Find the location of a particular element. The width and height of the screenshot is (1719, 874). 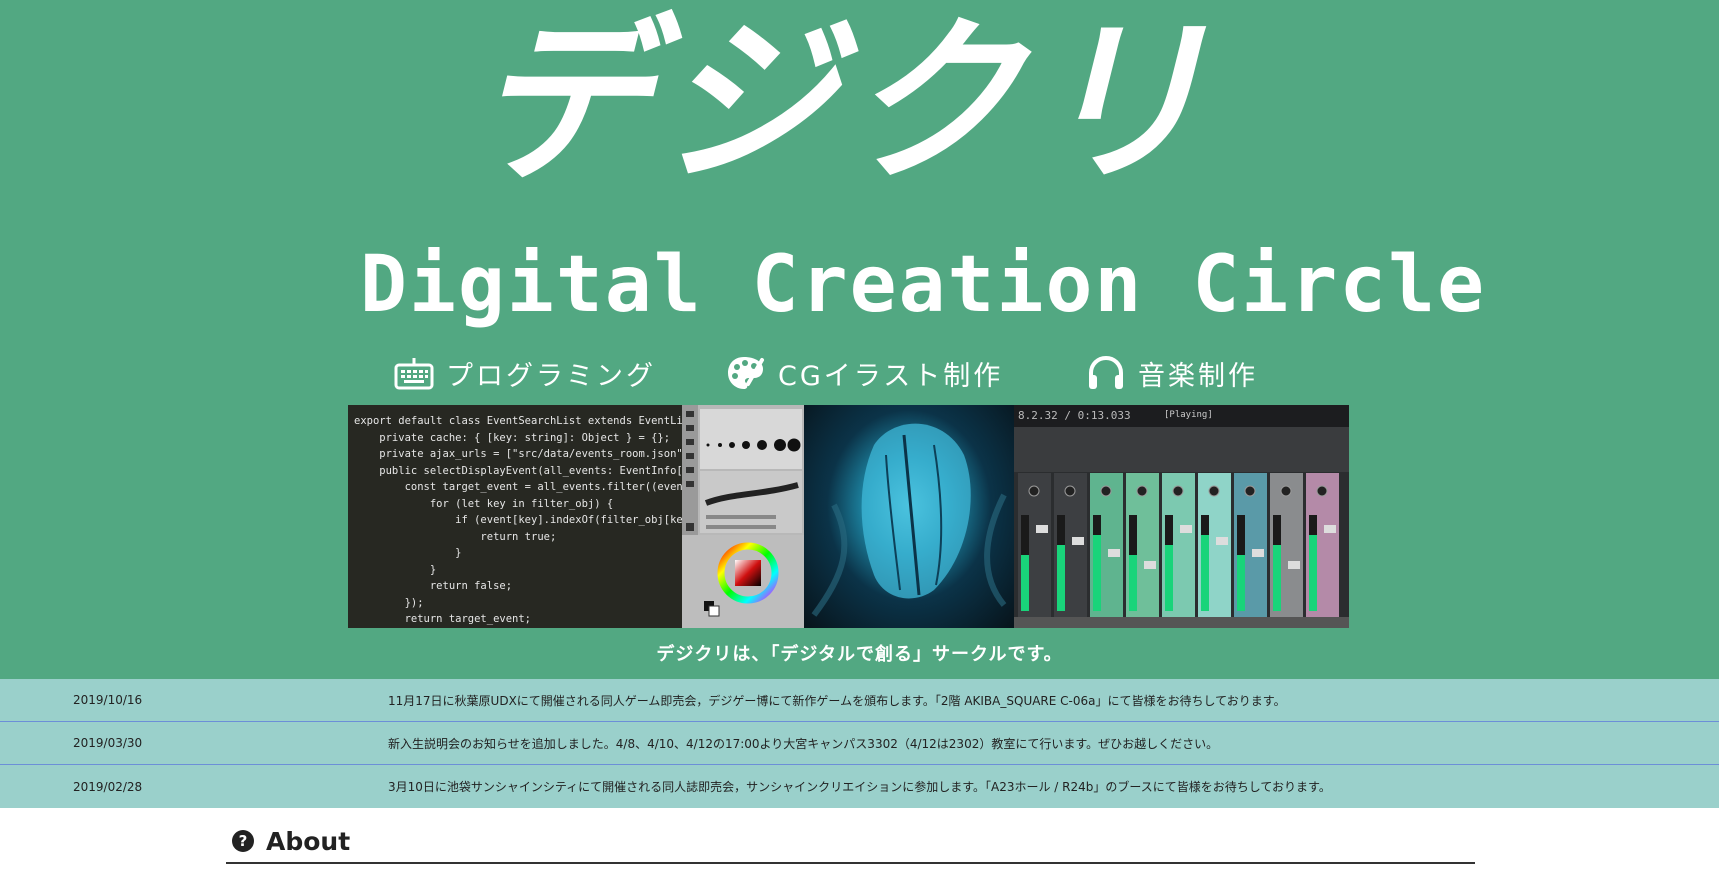

section-title: About is located at coordinates (308, 841).